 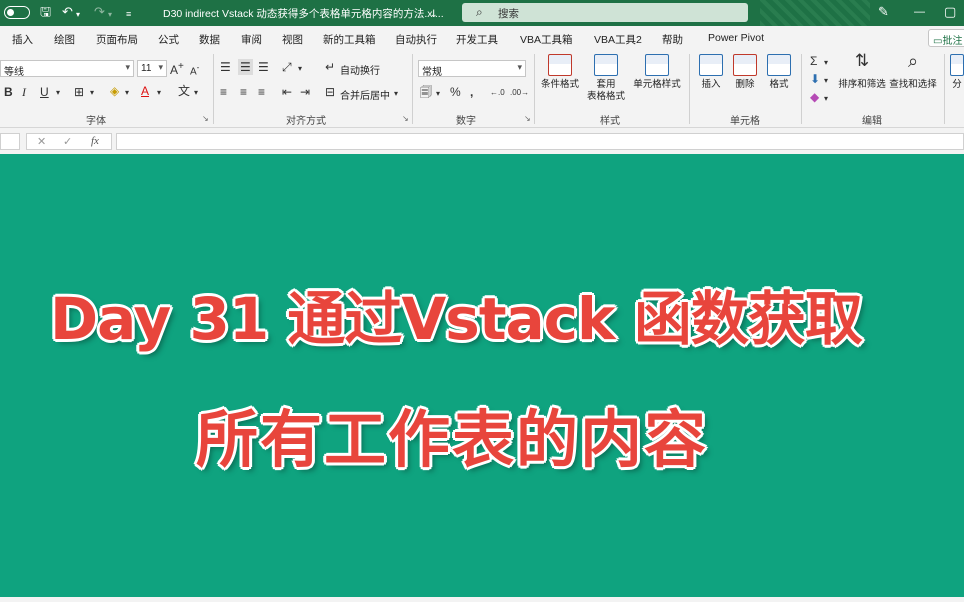 I want to click on format-cells-button: 格式, so click(x=779, y=72).